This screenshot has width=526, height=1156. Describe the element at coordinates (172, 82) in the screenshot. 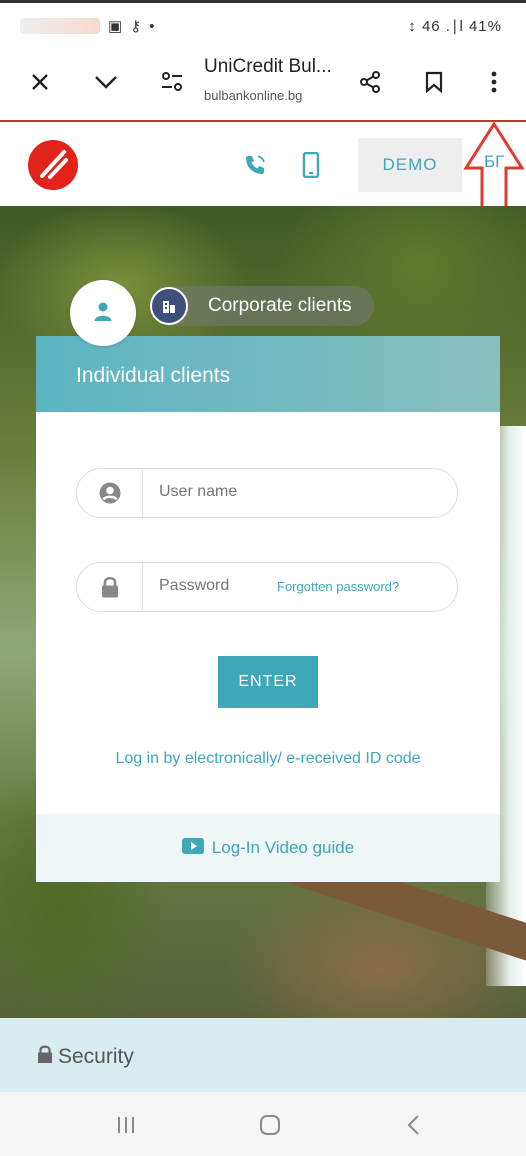

I see `site-settings-icon` at that location.